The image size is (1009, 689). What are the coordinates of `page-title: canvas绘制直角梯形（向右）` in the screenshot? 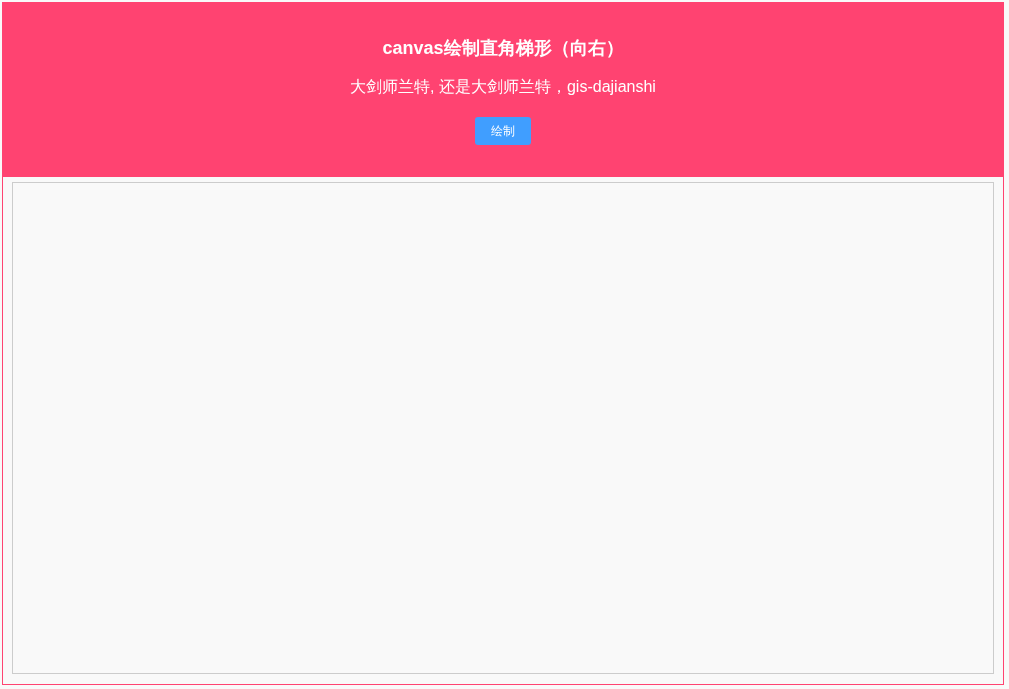 It's located at (503, 48).